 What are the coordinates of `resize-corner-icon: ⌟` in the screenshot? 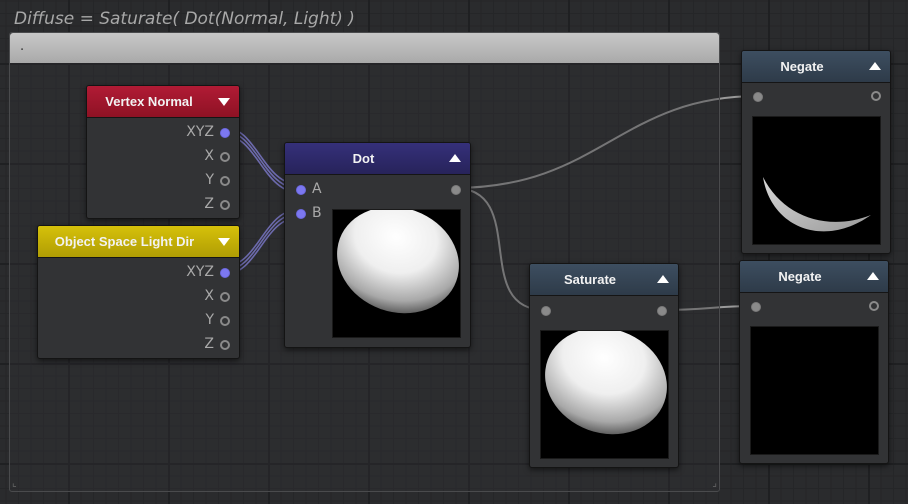 It's located at (714, 483).